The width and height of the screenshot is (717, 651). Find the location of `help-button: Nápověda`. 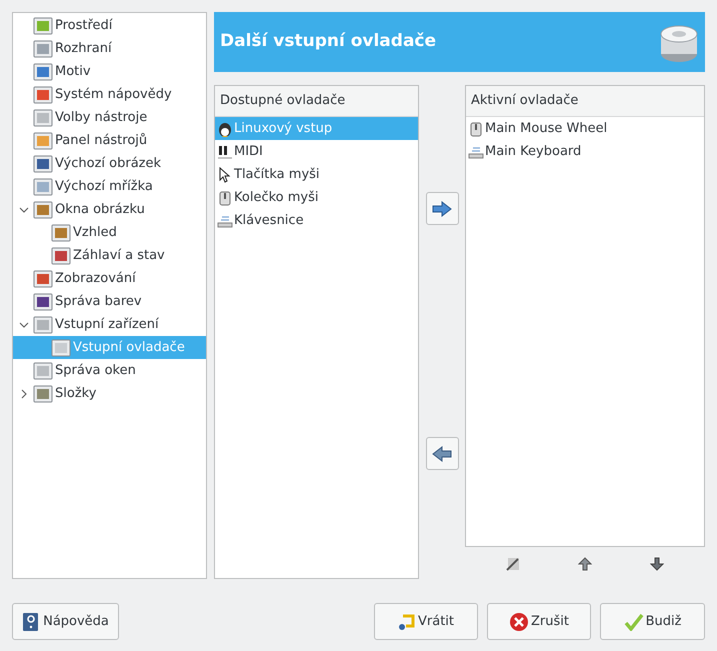

help-button: Nápověda is located at coordinates (65, 621).